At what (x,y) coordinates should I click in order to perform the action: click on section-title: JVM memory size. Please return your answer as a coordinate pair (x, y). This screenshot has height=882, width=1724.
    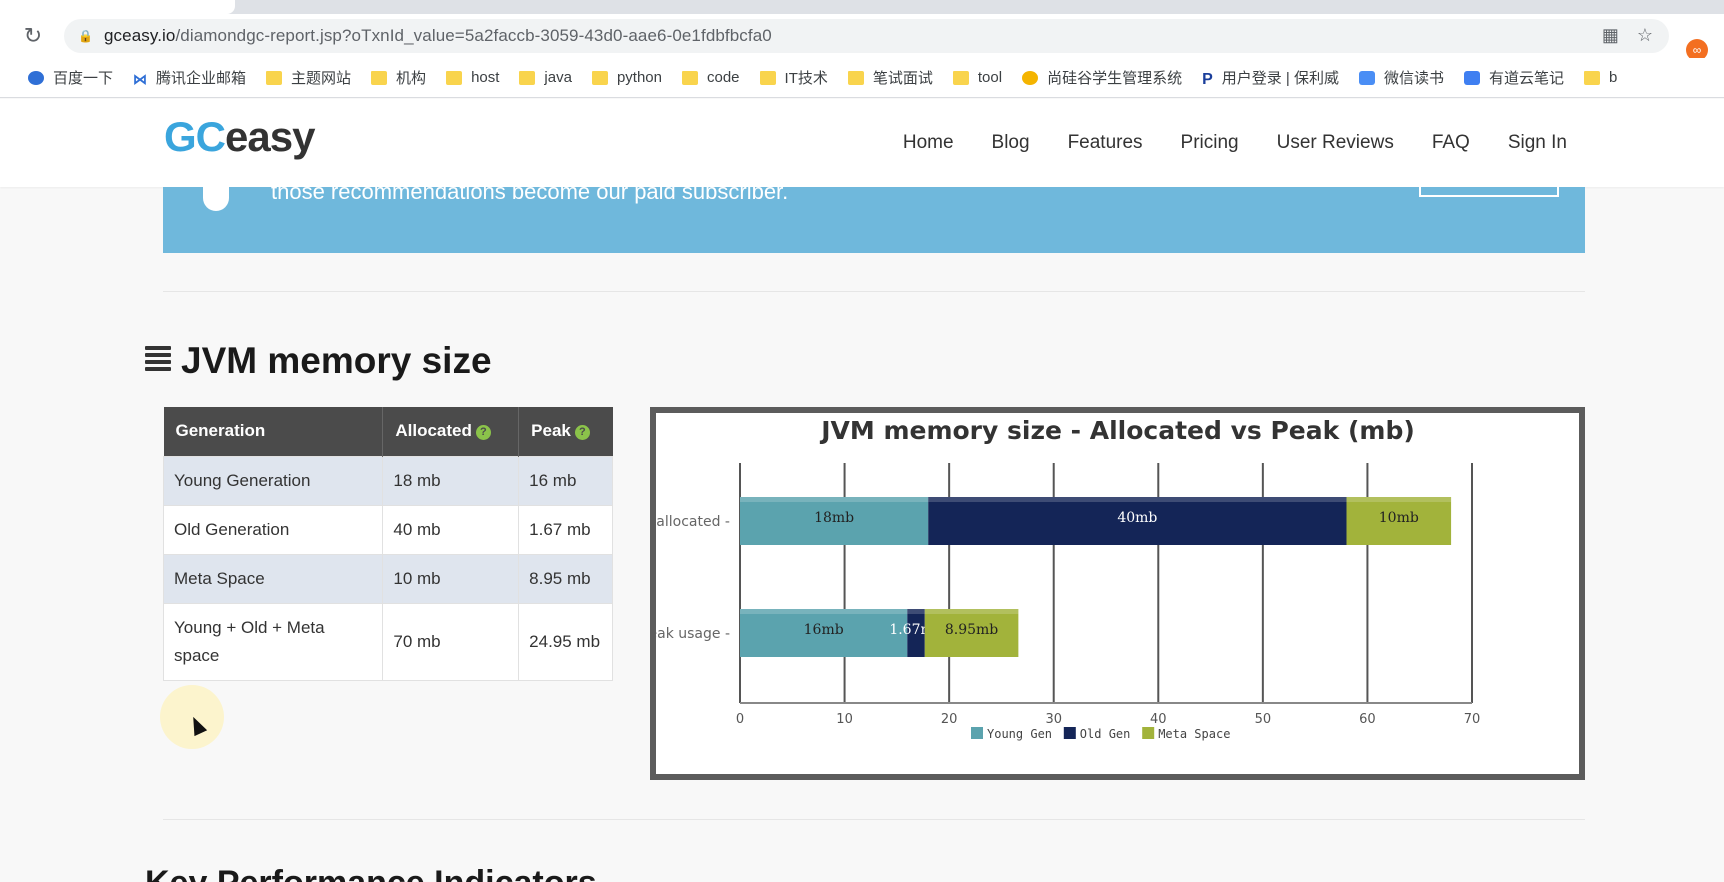
    Looking at the image, I should click on (318, 361).